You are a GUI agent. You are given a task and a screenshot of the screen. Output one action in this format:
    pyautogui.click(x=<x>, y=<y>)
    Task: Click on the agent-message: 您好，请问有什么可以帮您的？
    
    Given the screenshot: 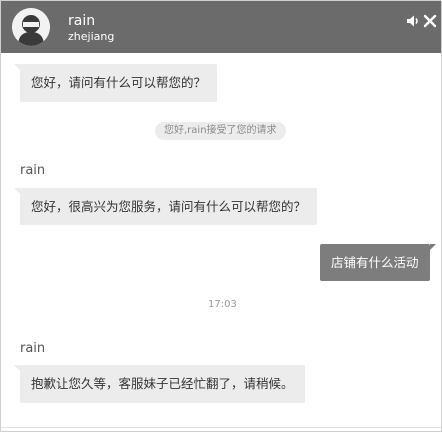 What is the action you would take?
    pyautogui.click(x=116, y=83)
    